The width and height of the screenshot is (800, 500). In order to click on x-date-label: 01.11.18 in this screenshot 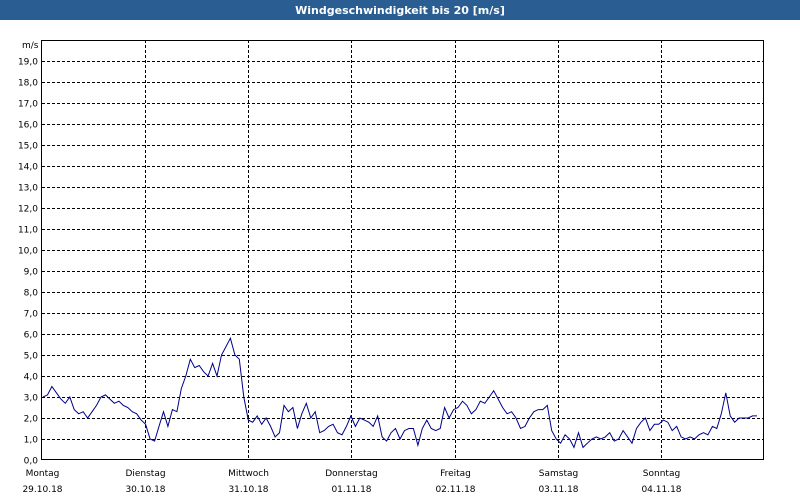, I will do `click(351, 490)`.